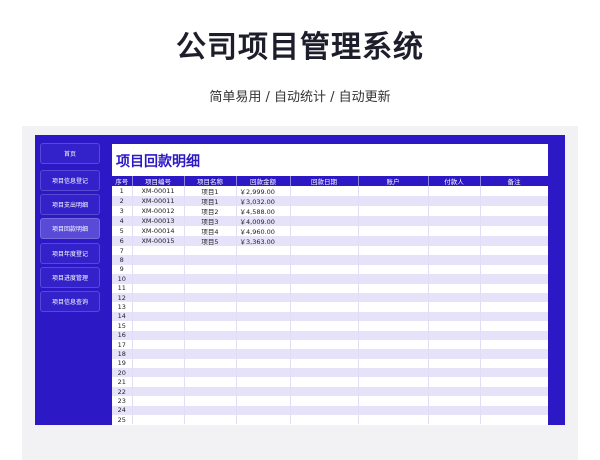 The image size is (600, 460). What do you see at coordinates (393, 181) in the screenshot?
I see `column-header: 账户` at bounding box center [393, 181].